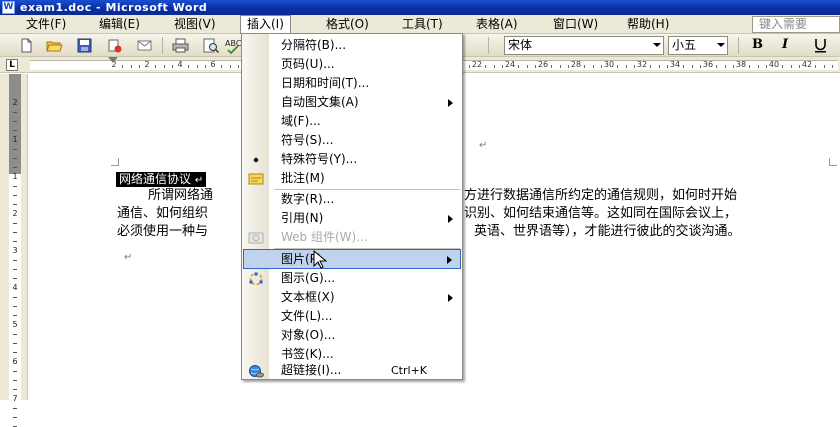  What do you see at coordinates (648, 24) in the screenshot?
I see `menu-help: 帮助(H)` at bounding box center [648, 24].